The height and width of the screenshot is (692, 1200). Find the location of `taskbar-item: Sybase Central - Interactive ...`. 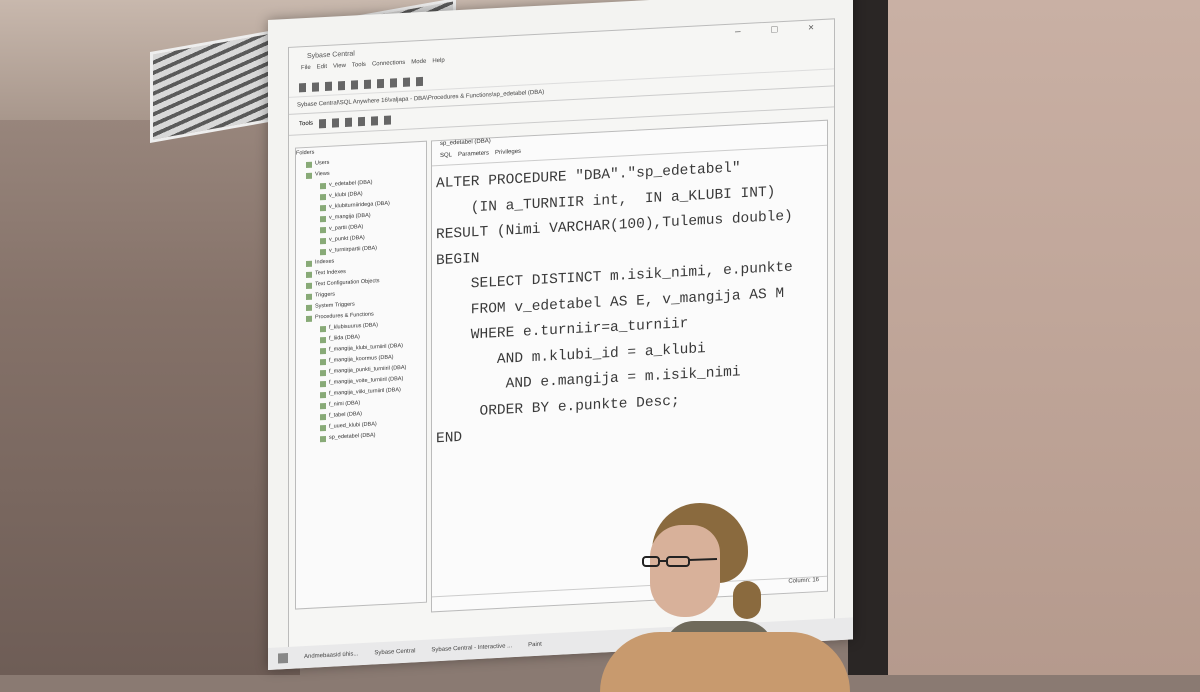

taskbar-item: Sybase Central - Interactive ... is located at coordinates (471, 648).